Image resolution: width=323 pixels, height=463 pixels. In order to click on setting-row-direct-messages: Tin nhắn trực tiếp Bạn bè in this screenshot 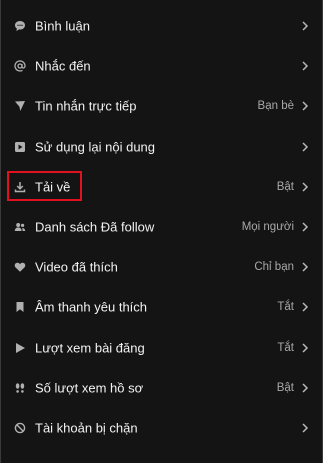, I will do `click(161, 106)`.